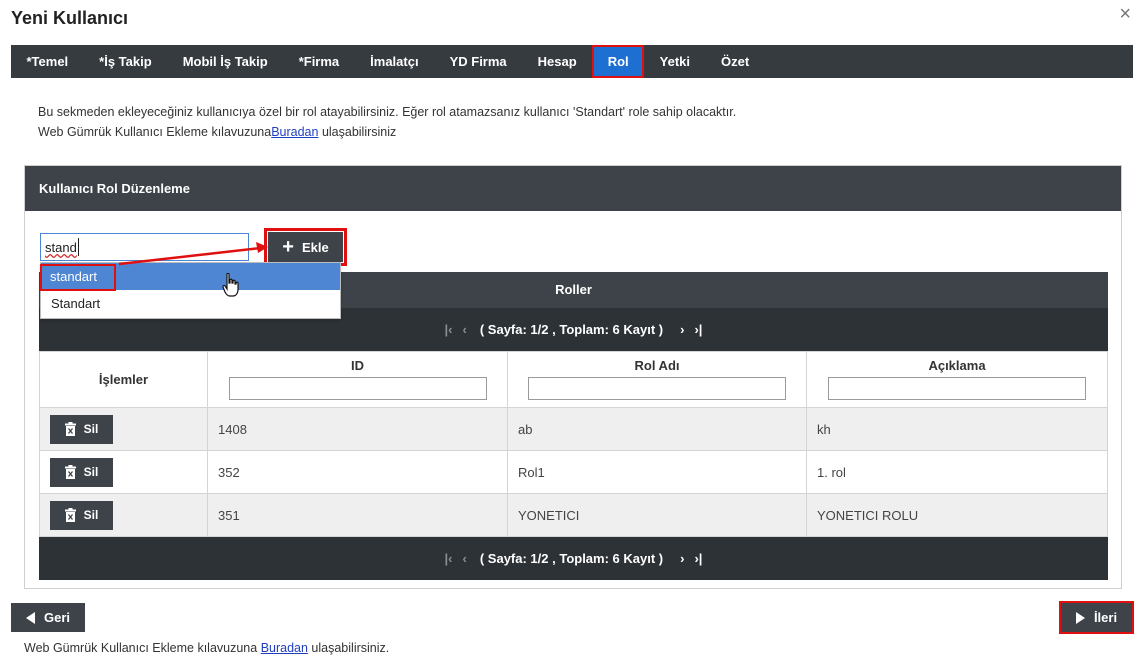 This screenshot has width=1143, height=662. What do you see at coordinates (230, 285) in the screenshot?
I see `hand-cursor-icon` at bounding box center [230, 285].